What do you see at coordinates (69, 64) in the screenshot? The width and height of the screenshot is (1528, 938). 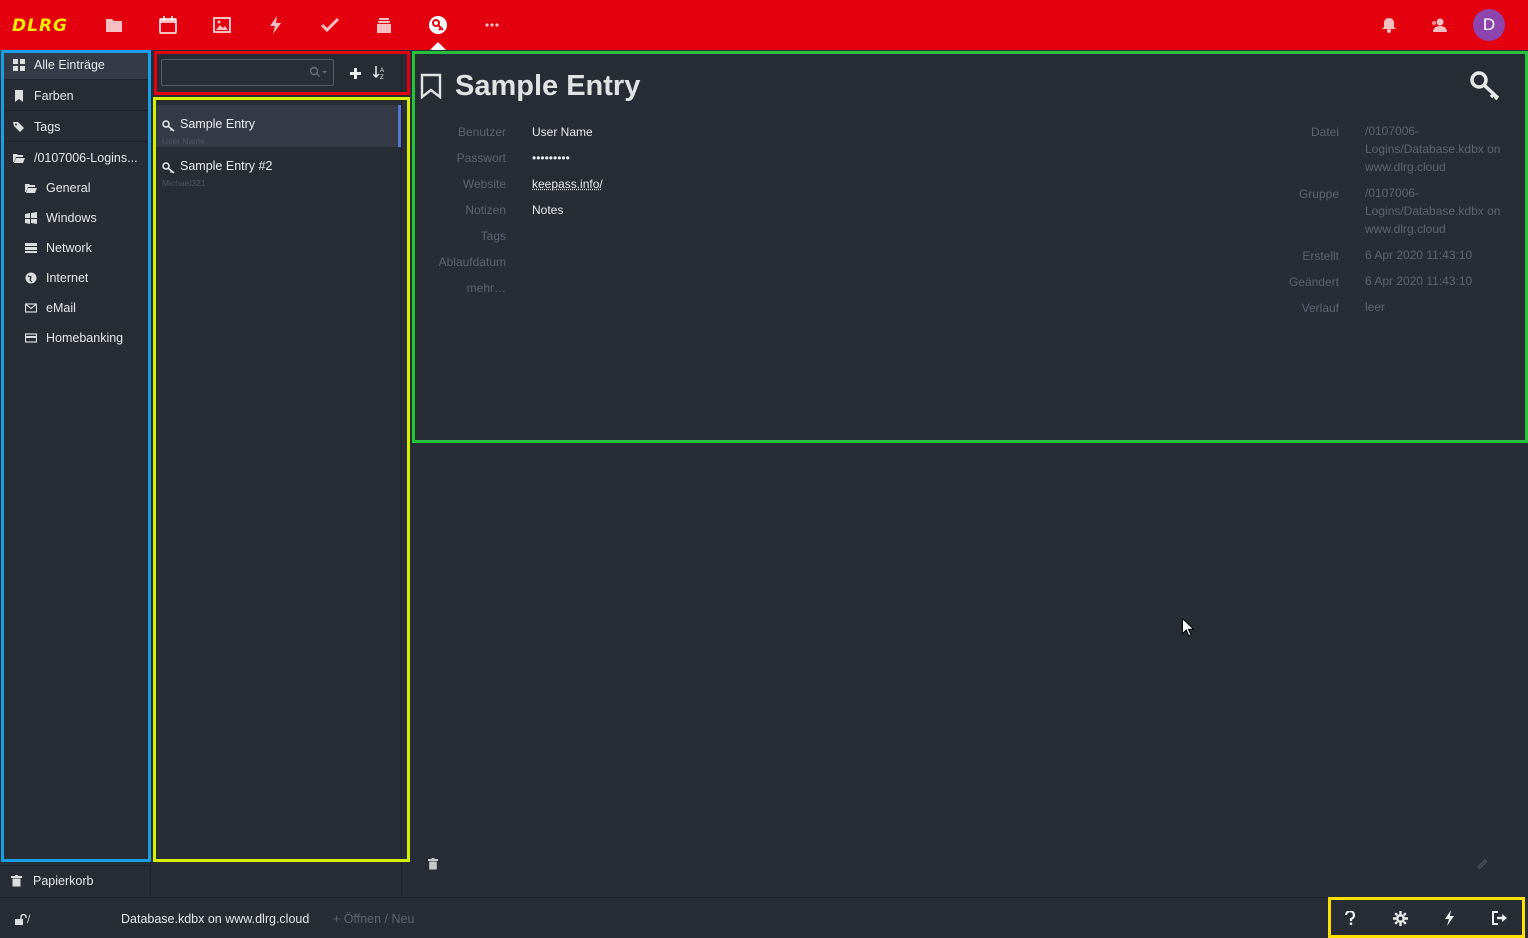 I see `sidebar-item-label: Alle Einträge` at bounding box center [69, 64].